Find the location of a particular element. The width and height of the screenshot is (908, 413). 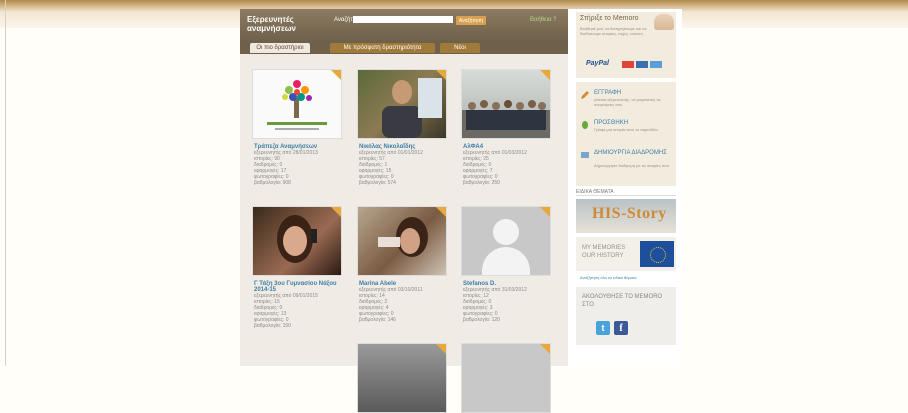

topics-divider is located at coordinates (626, 195).